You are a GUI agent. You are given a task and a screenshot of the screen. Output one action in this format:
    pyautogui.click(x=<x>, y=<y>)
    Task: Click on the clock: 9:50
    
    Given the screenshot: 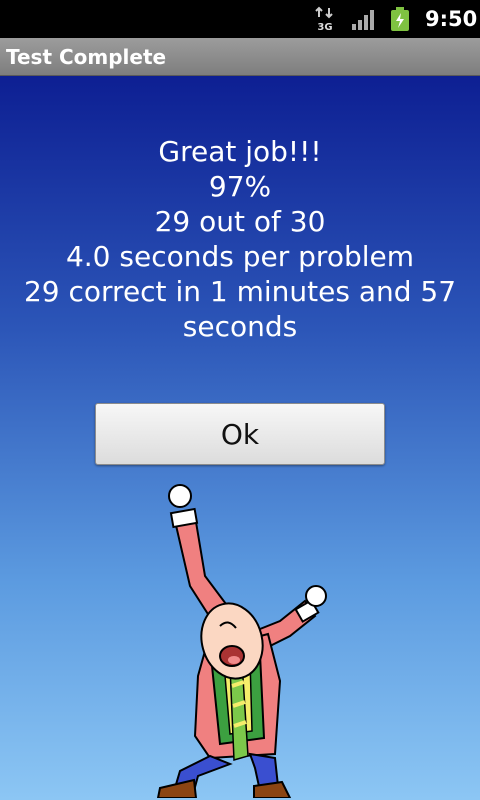 What is the action you would take?
    pyautogui.click(x=451, y=19)
    